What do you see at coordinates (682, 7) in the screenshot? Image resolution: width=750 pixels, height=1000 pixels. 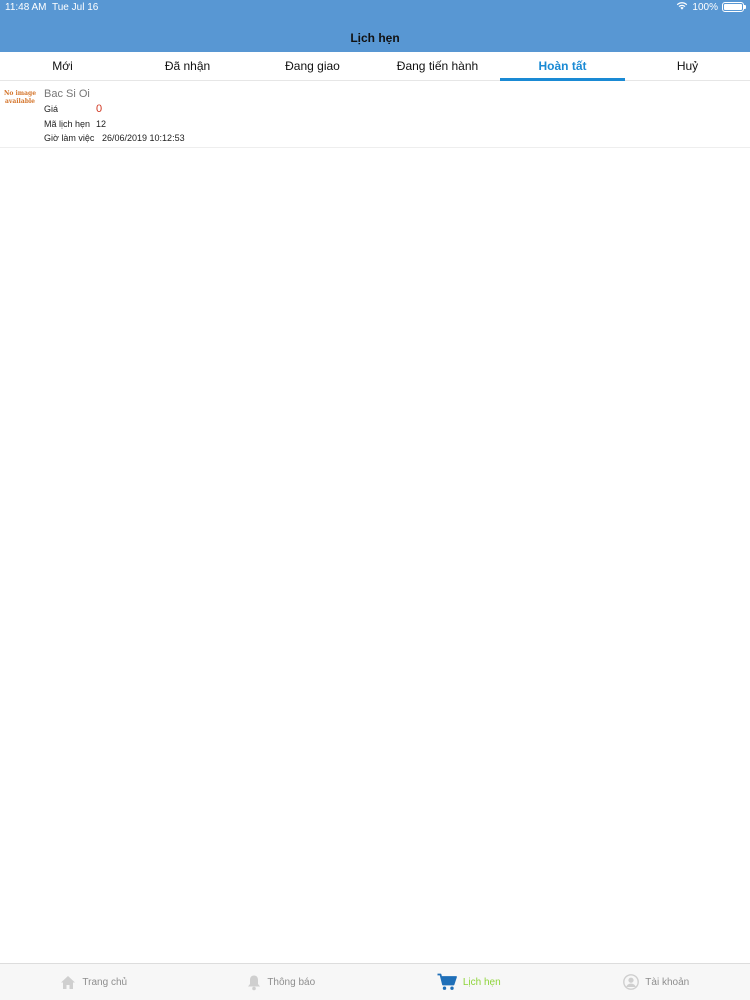 I see `wifi-icon` at bounding box center [682, 7].